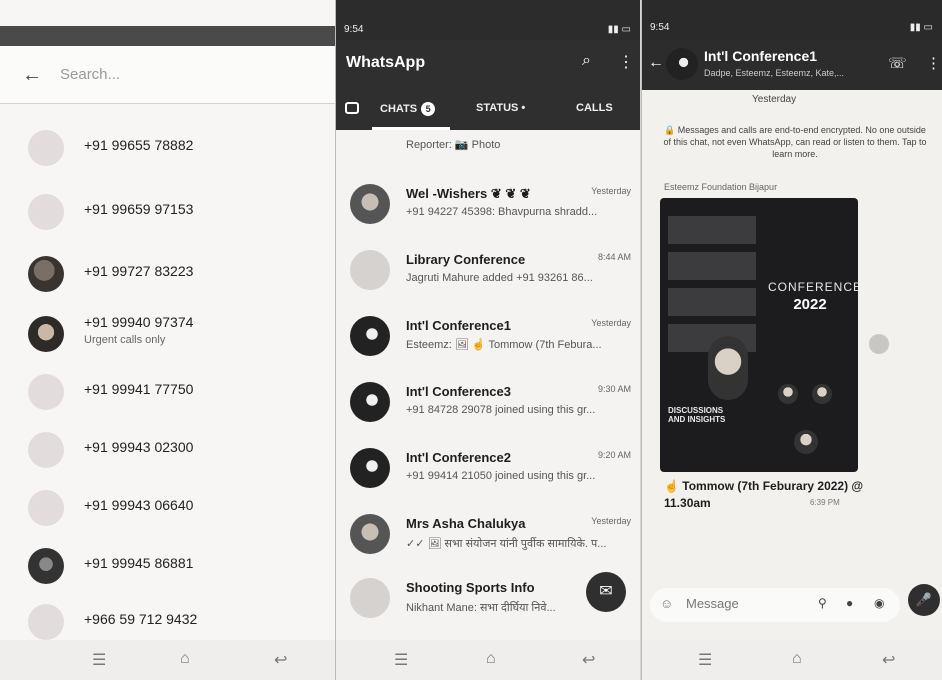  What do you see at coordinates (764, 494) in the screenshot?
I see `message-caption: ☝ Tommow (7th Feburary 2022) @ 11.30am` at bounding box center [764, 494].